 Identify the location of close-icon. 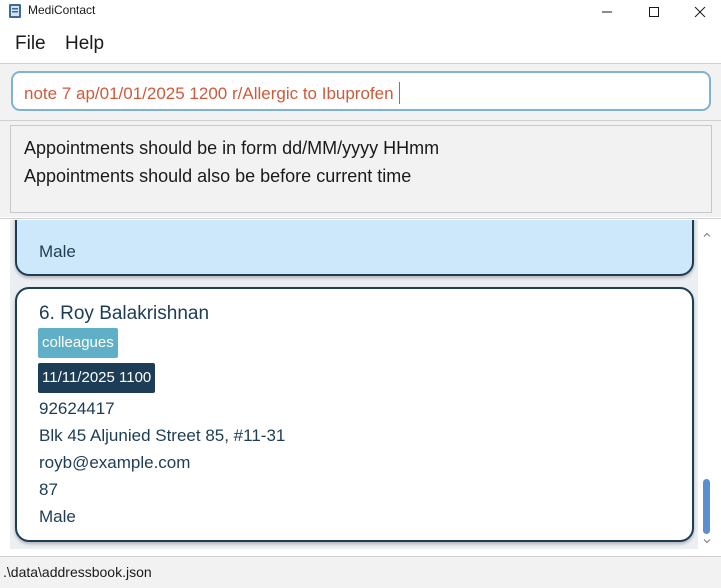
(700, 12).